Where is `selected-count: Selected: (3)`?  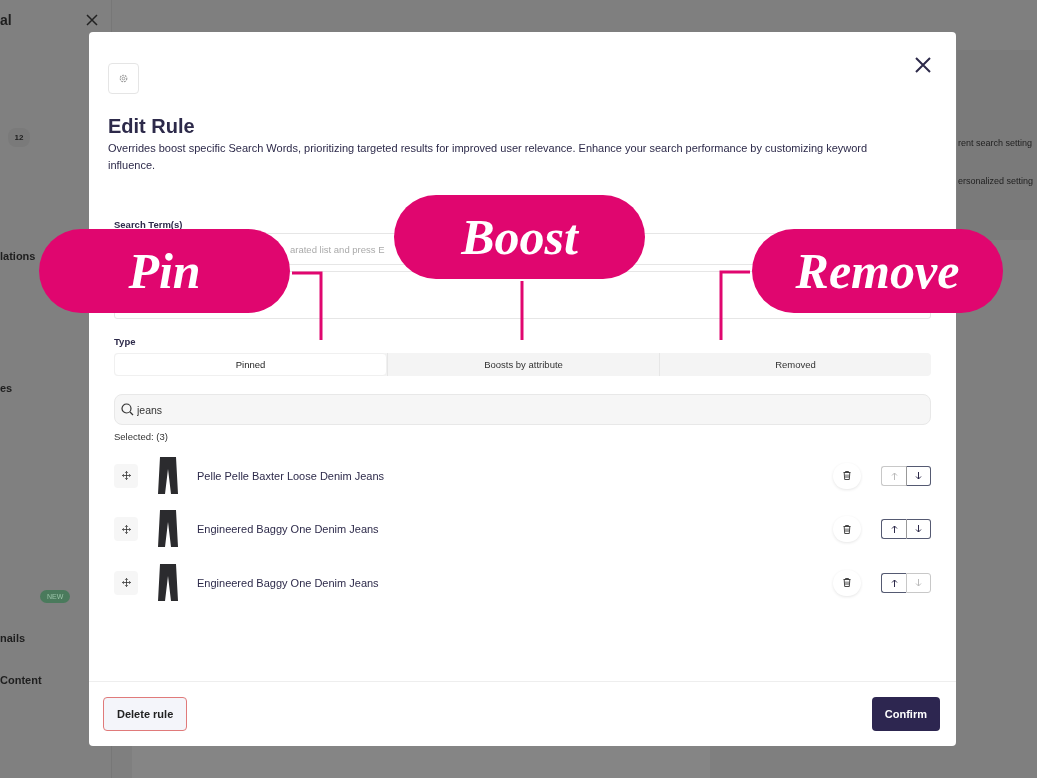 selected-count: Selected: (3) is located at coordinates (141, 436).